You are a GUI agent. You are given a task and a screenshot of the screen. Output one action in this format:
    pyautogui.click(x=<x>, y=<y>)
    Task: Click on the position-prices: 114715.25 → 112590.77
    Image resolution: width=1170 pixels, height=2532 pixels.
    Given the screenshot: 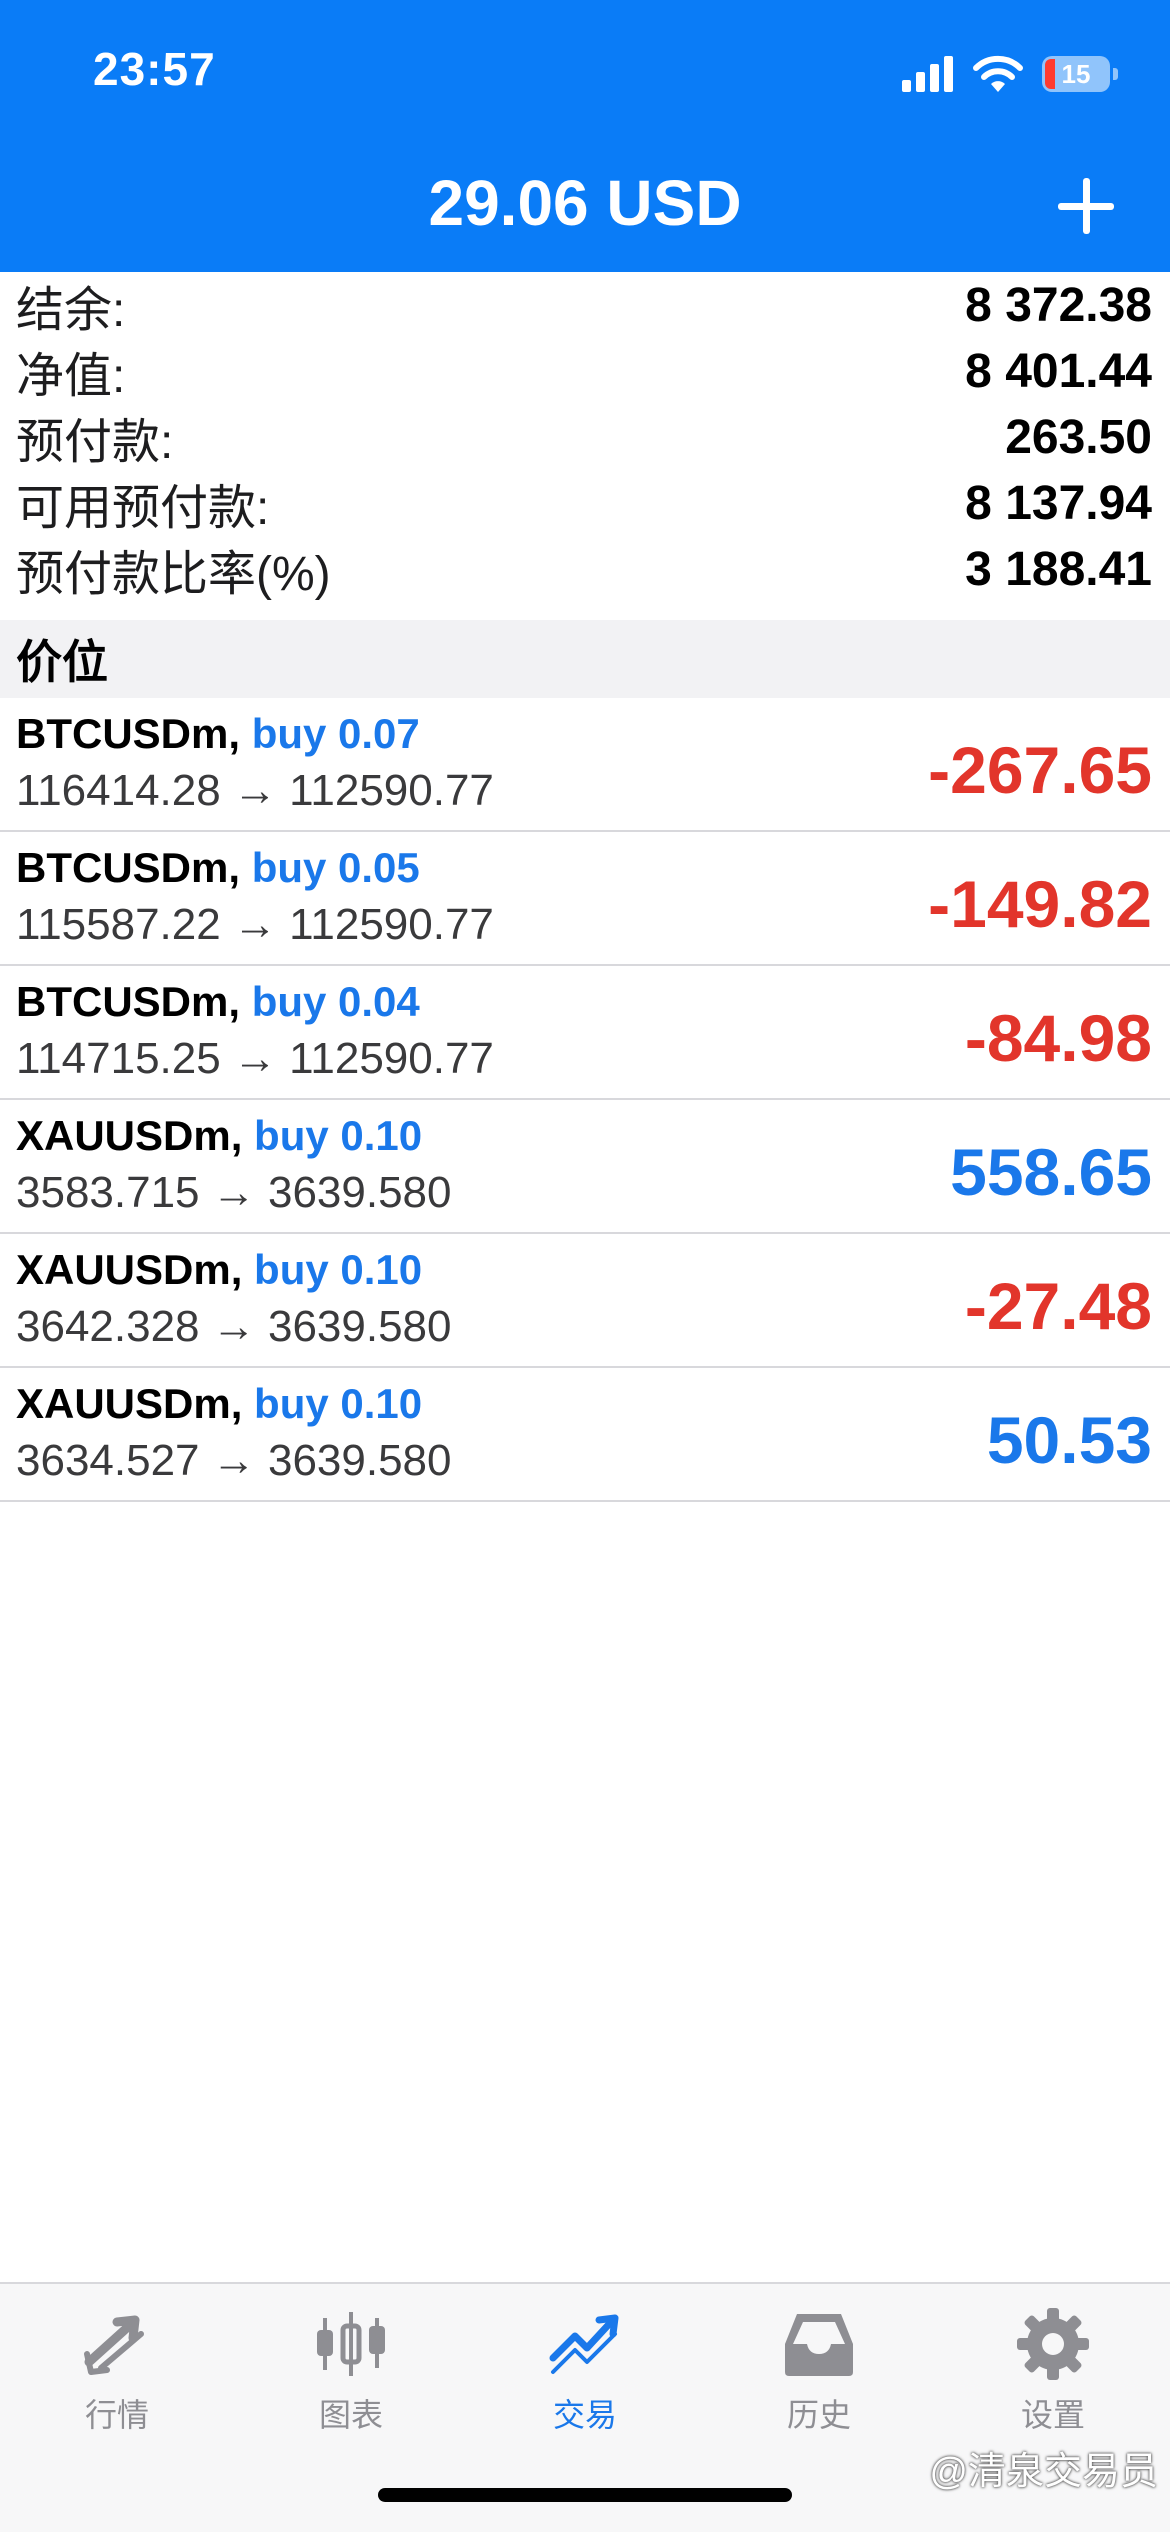 What is the action you would take?
    pyautogui.click(x=255, y=1058)
    